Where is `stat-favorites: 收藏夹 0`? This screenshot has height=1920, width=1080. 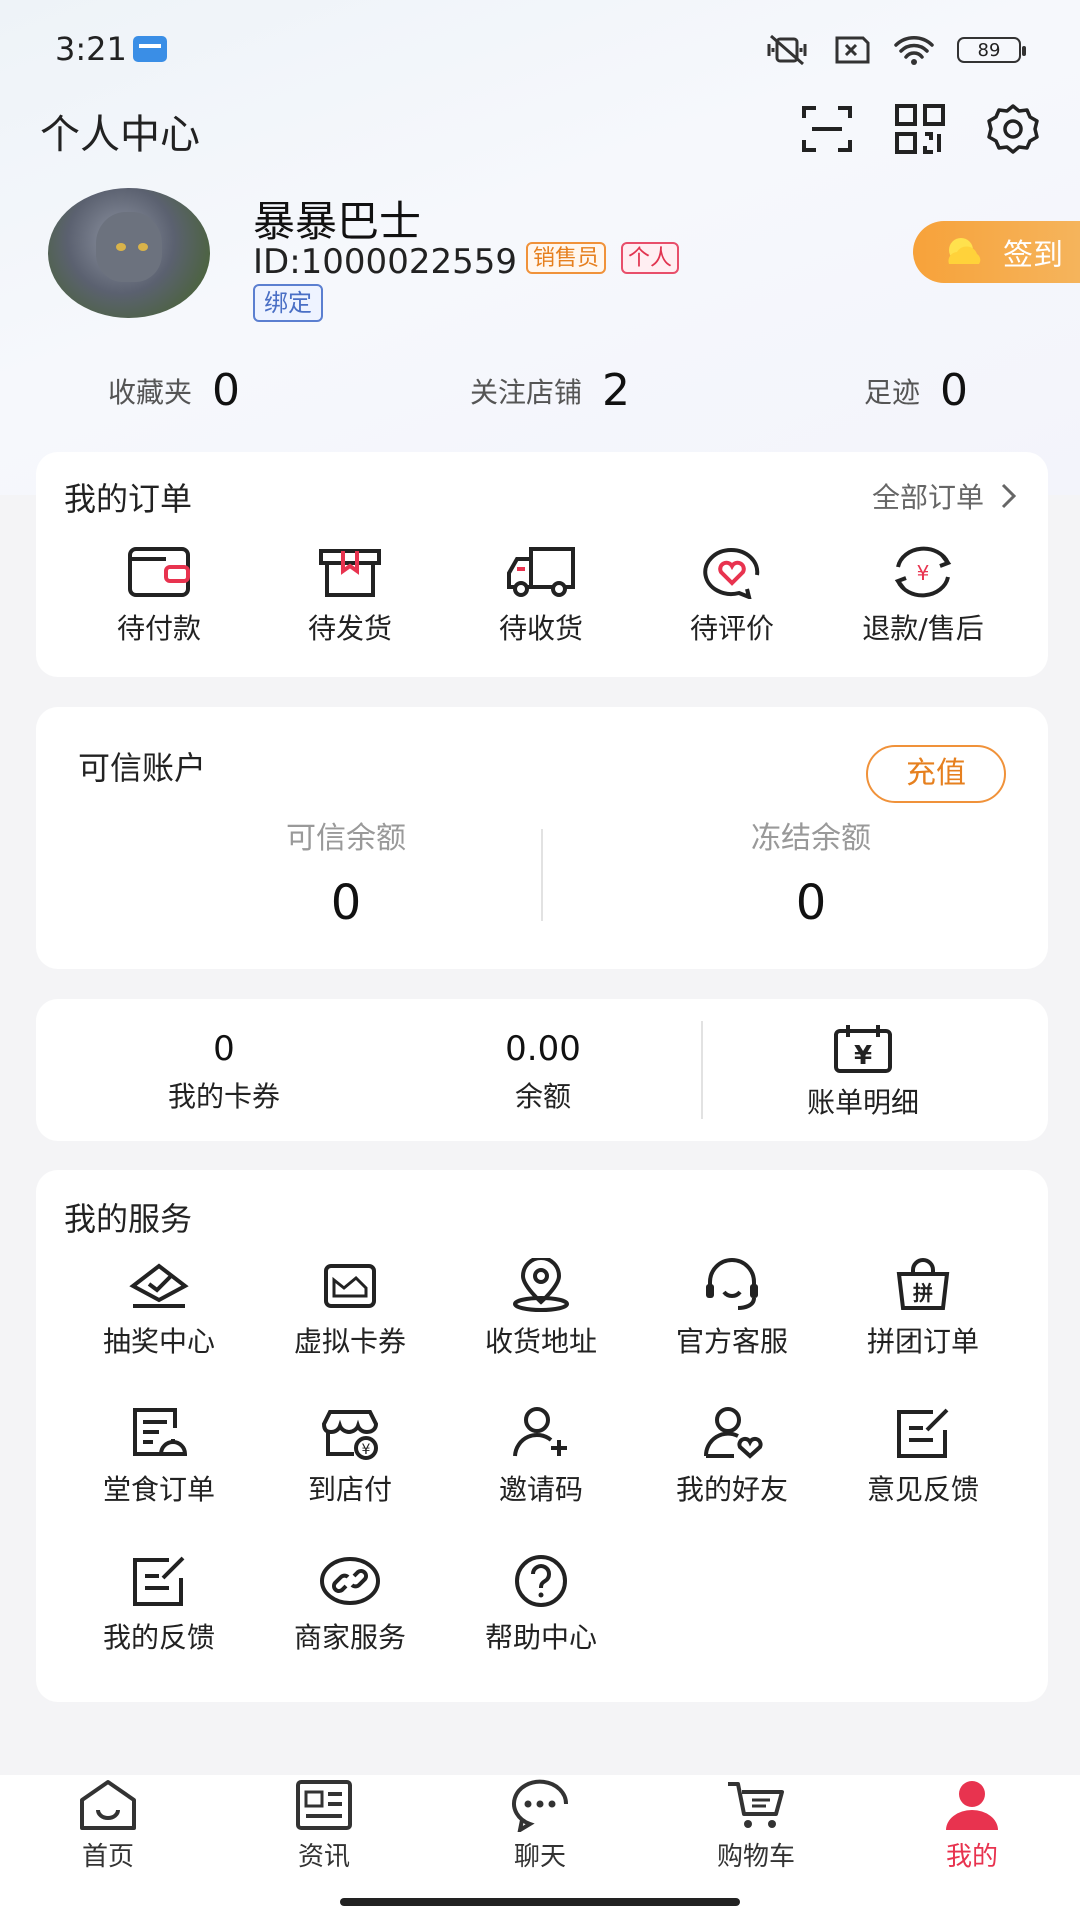
stat-favorites: 收藏夹 0 is located at coordinates (174, 390).